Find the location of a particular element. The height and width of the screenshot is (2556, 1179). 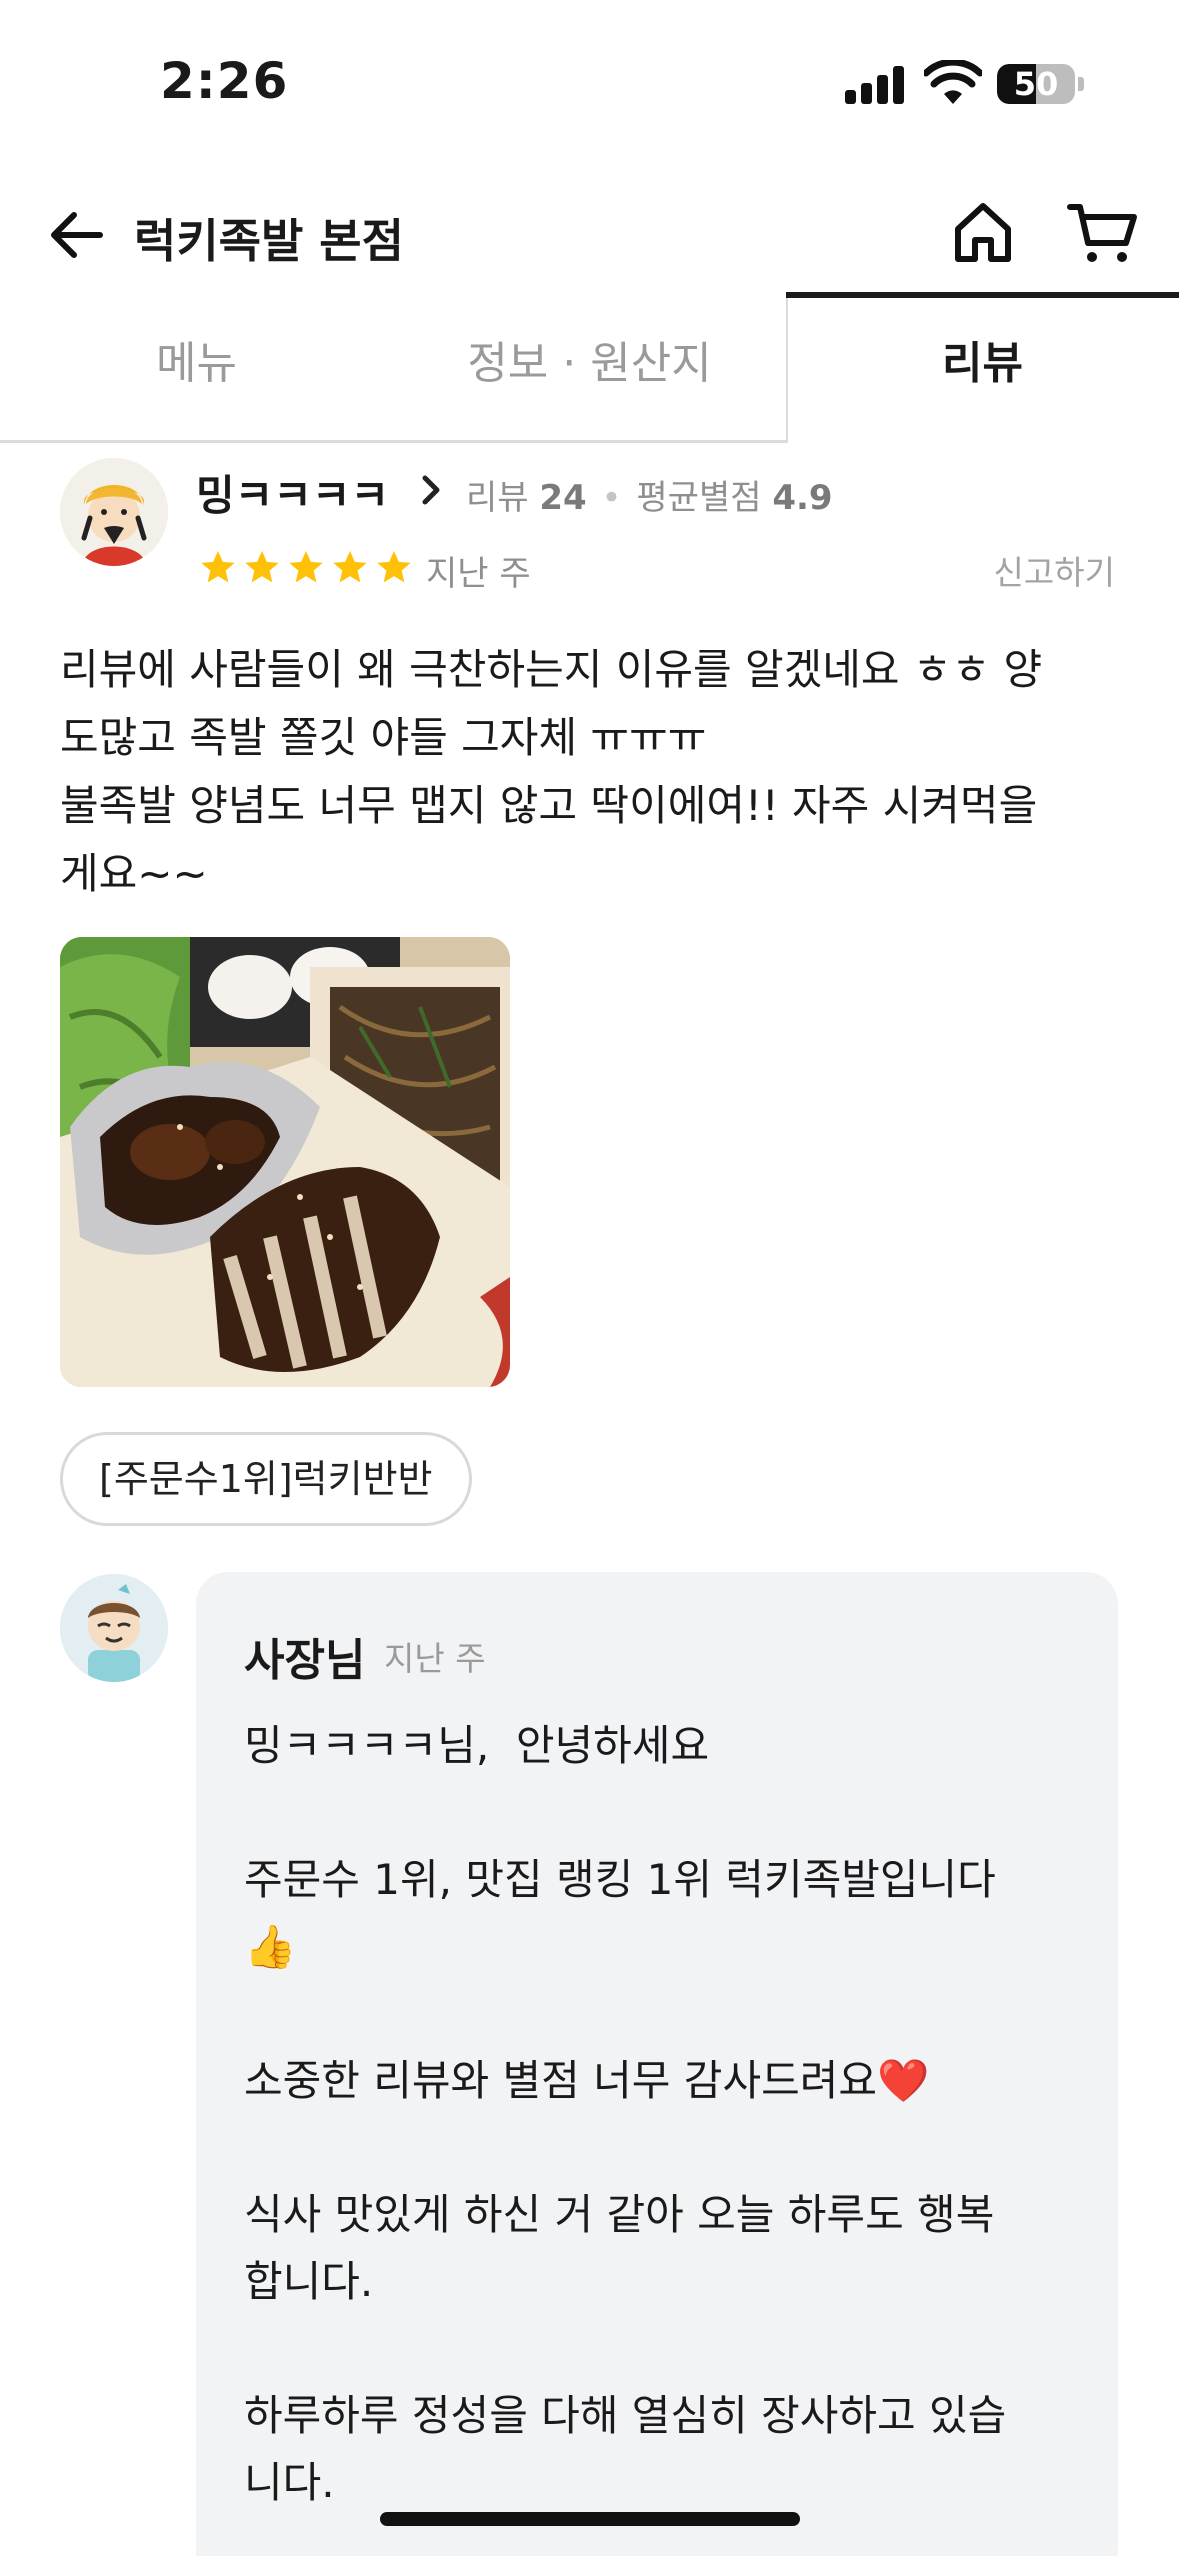

tab-divider-line is located at coordinates (394, 441).